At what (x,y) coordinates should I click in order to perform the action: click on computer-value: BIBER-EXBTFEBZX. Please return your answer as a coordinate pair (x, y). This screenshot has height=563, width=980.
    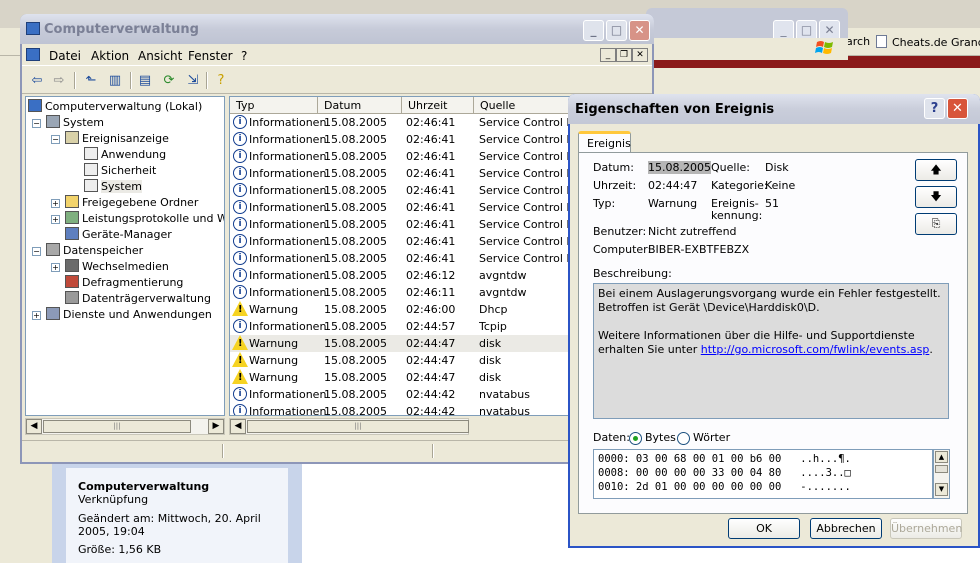
    Looking at the image, I should click on (698, 249).